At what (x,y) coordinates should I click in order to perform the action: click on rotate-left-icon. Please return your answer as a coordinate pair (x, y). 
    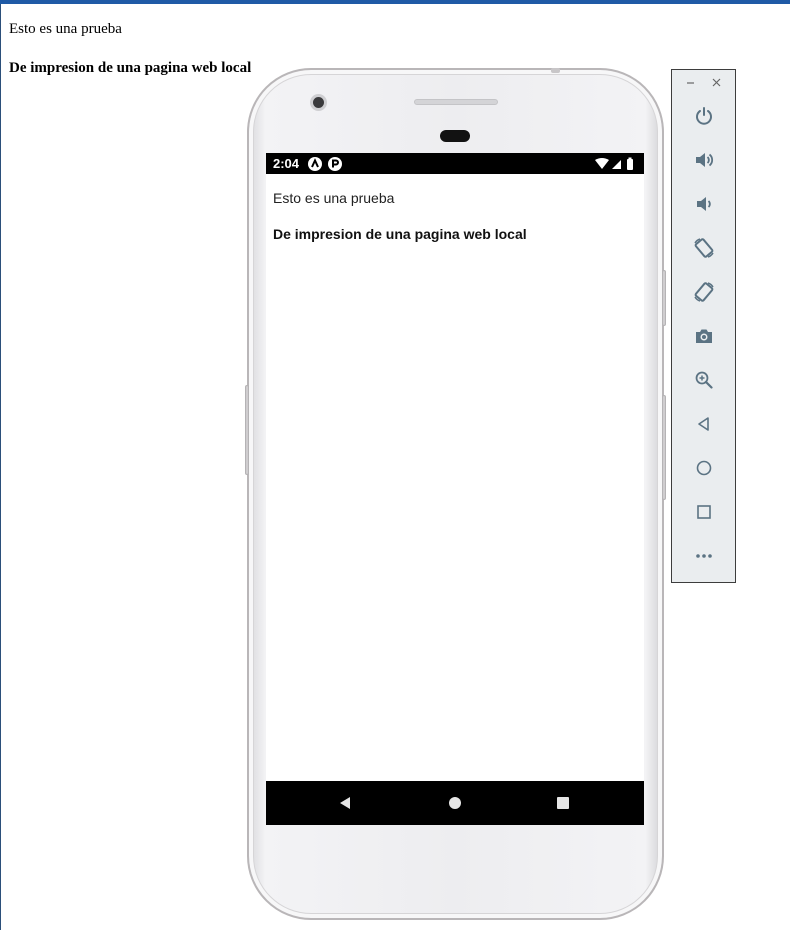
    Looking at the image, I should click on (704, 248).